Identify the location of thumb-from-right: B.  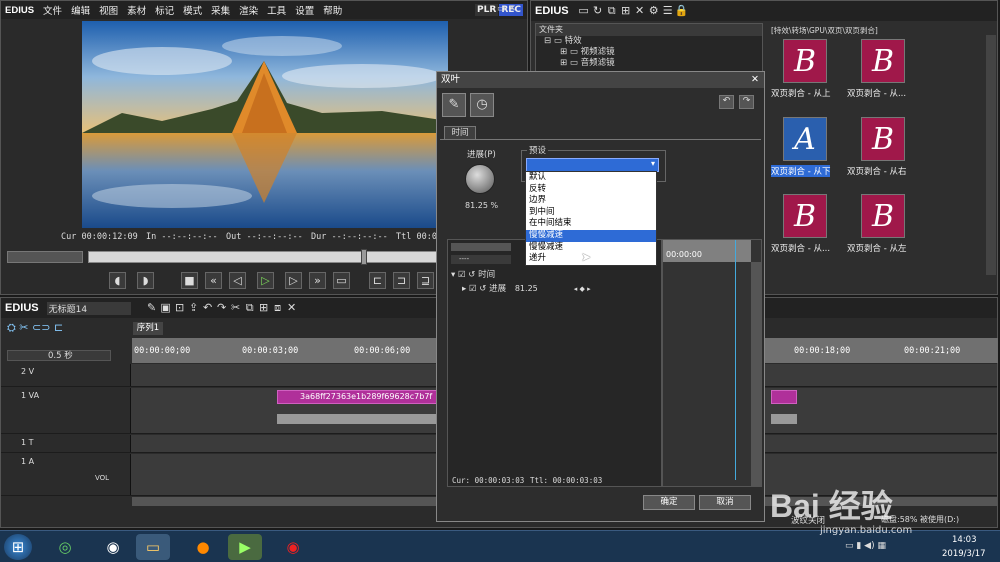
(883, 139).